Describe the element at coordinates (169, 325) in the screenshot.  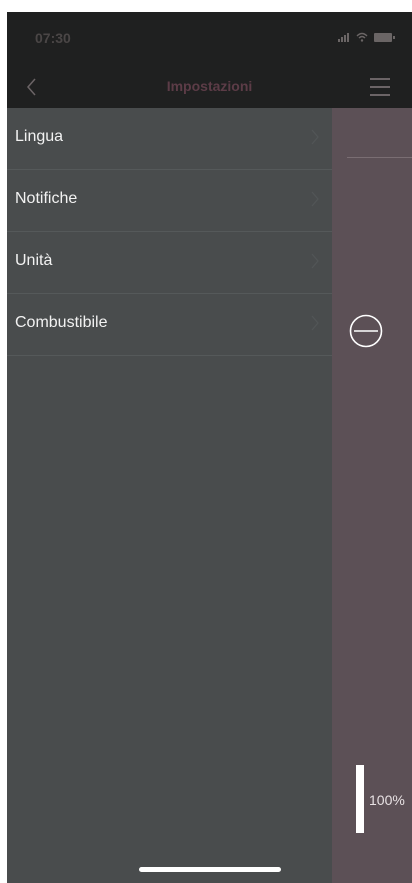
I see `settings-item-combustibile: Combustibile` at that location.